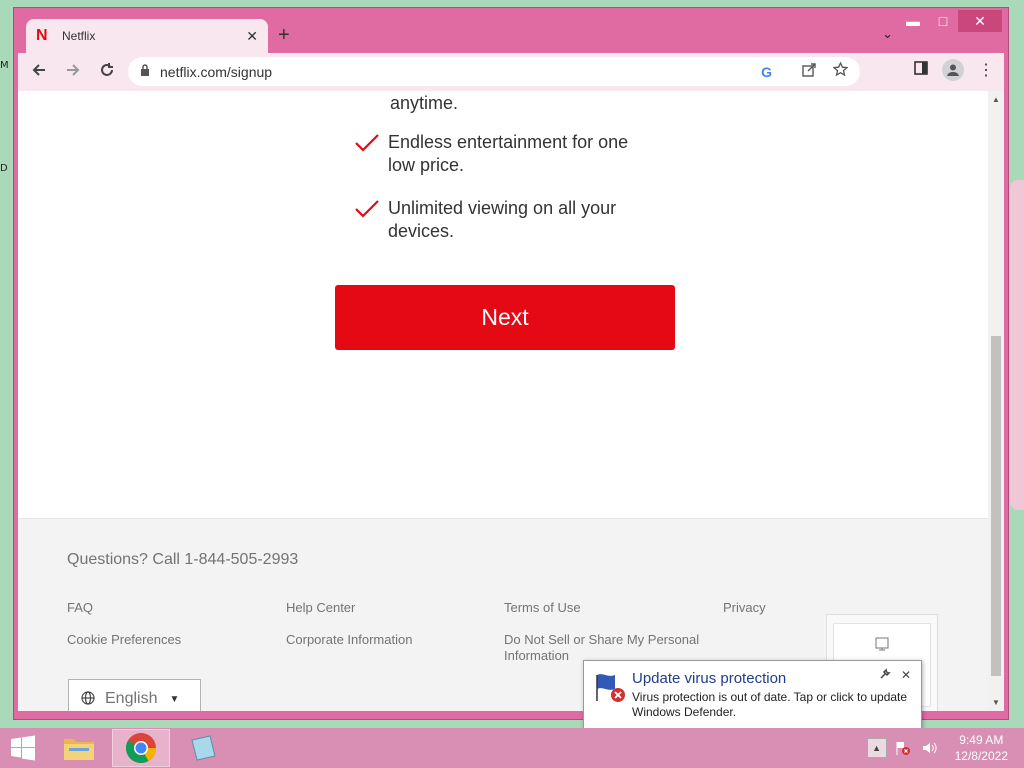  I want to click on desktop-icon-fragment: D, so click(4, 168).